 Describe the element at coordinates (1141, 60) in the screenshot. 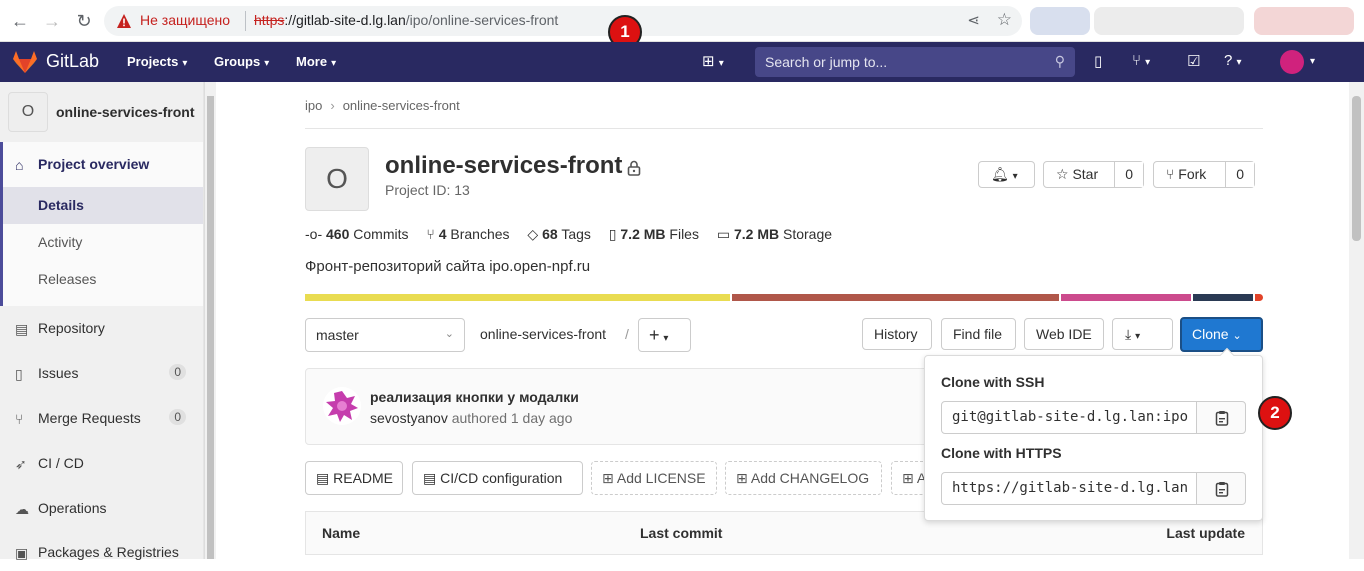

I see `merge-requests-icon: ⑂ ▾` at that location.